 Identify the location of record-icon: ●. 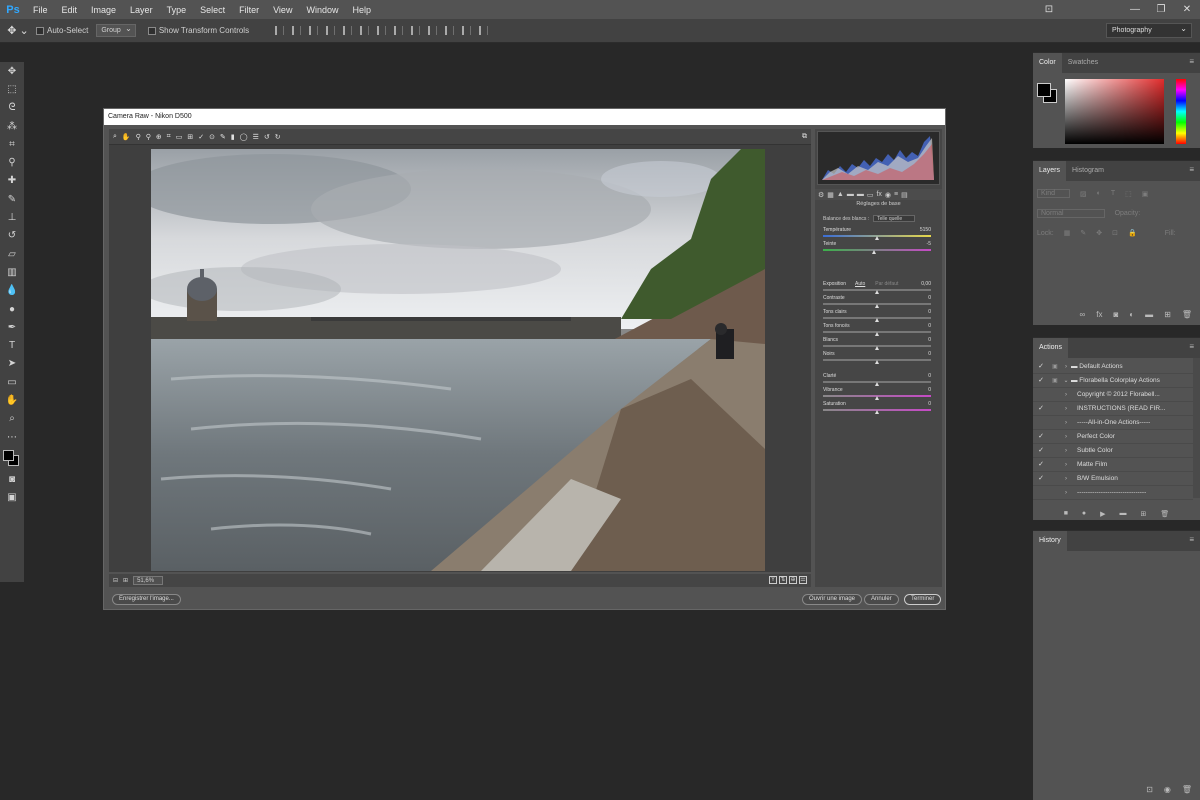
(1084, 514).